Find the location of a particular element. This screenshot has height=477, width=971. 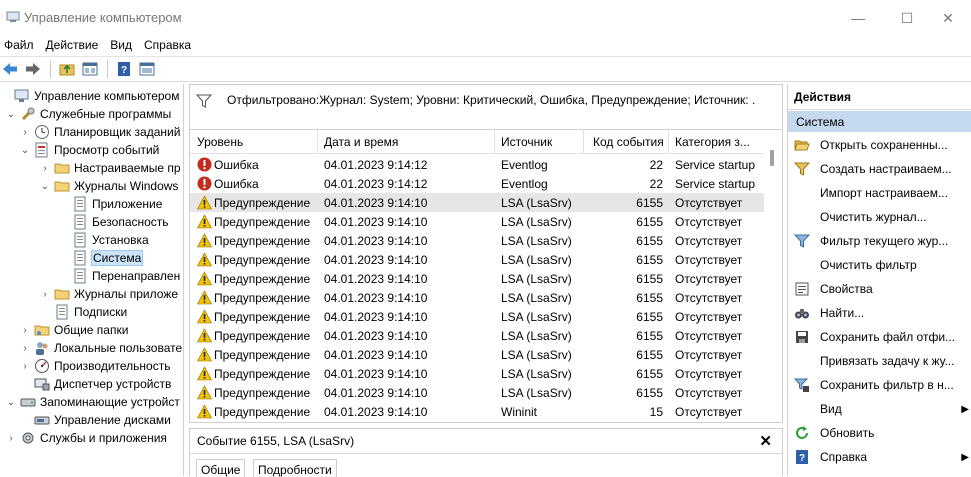

tree-item-label: Службы и приложения is located at coordinates (103, 438).